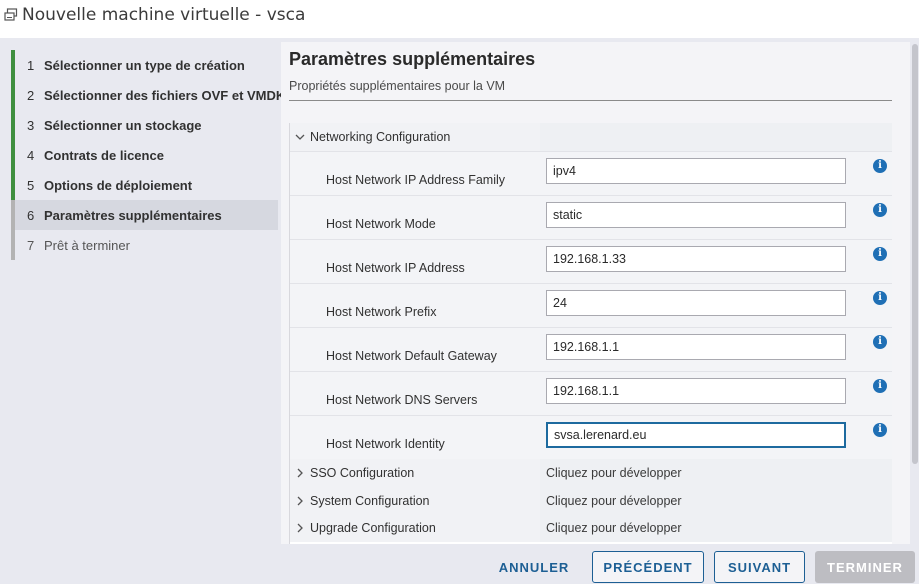 This screenshot has width=919, height=584. Describe the element at coordinates (385, 444) in the screenshot. I see `property-key: Host Network Identity` at that location.